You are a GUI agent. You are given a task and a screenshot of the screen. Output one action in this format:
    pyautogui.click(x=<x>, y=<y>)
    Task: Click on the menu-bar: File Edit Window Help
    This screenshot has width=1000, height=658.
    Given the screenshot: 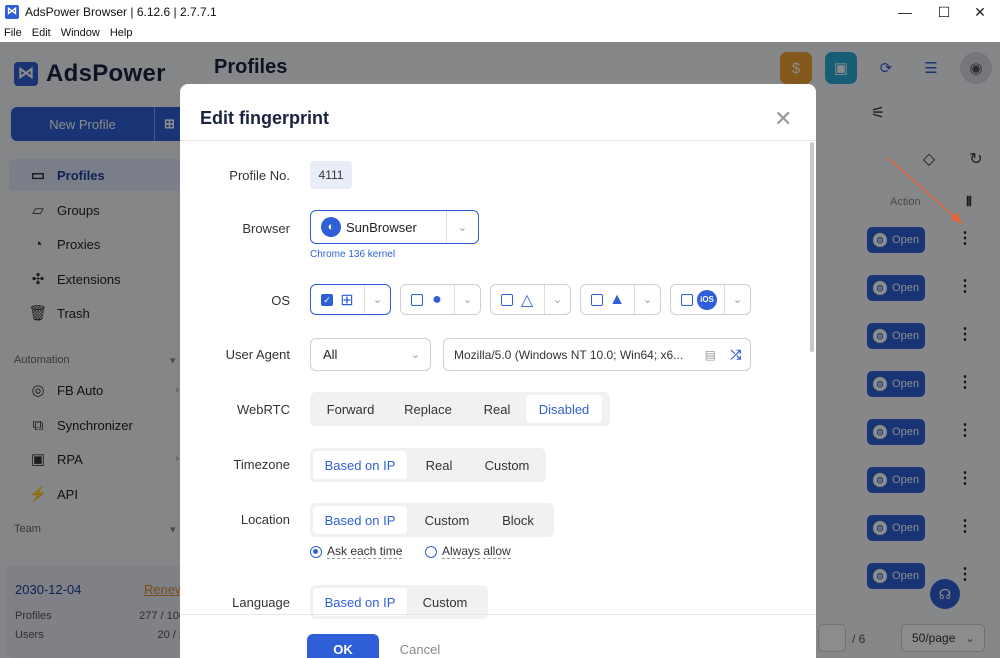 What is the action you would take?
    pyautogui.click(x=500, y=33)
    